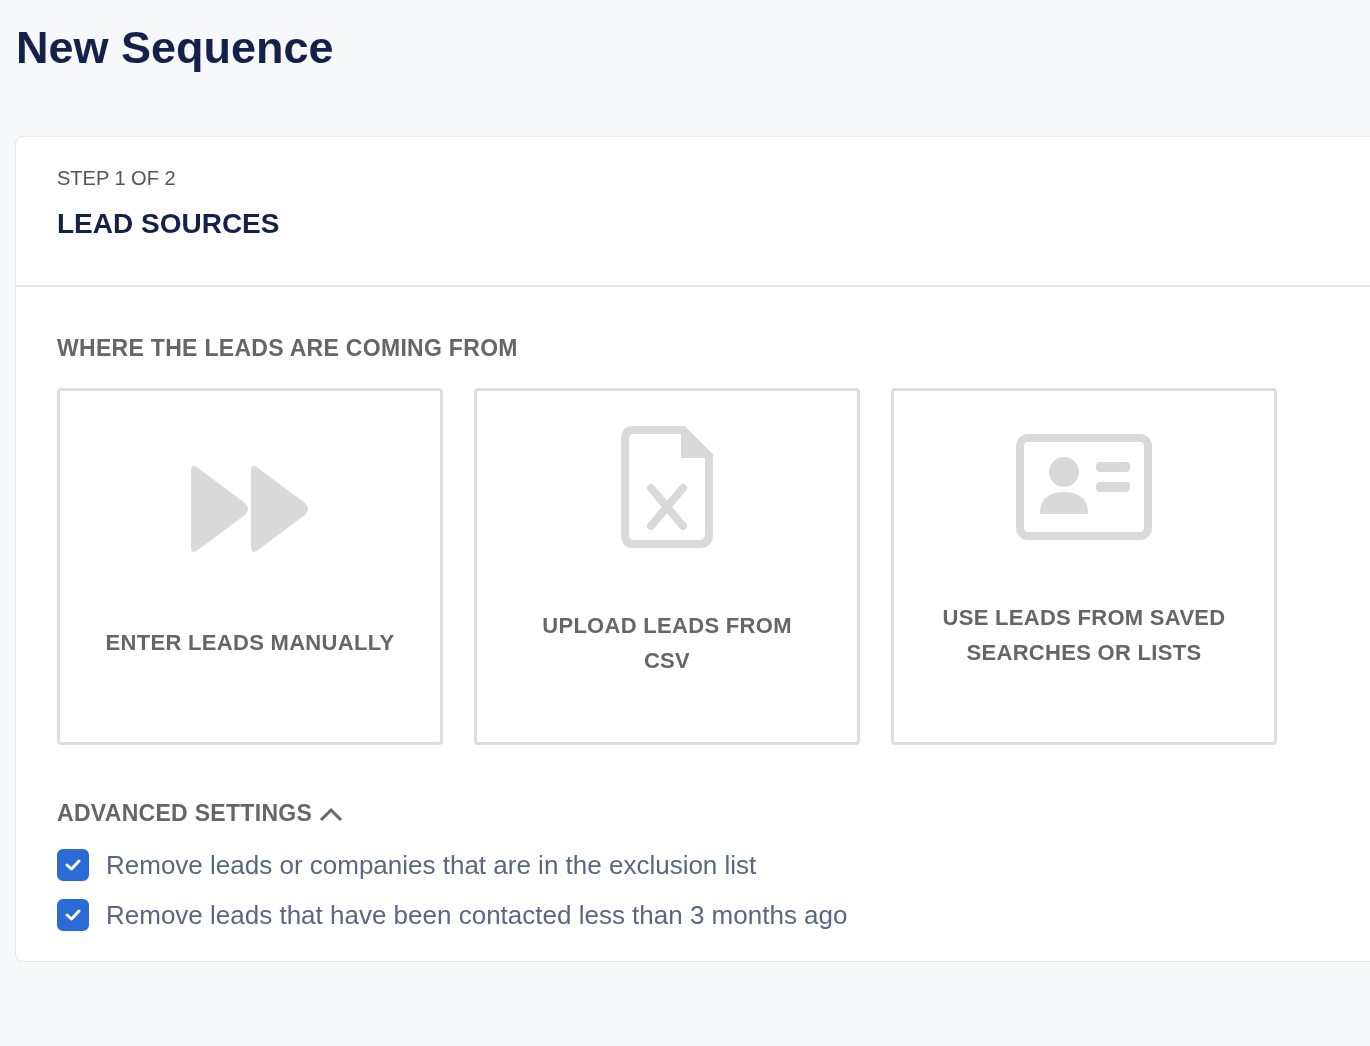 The height and width of the screenshot is (1046, 1370). What do you see at coordinates (667, 566) in the screenshot?
I see `lead-source-tile: UPLOAD LEADS FROM CSV` at bounding box center [667, 566].